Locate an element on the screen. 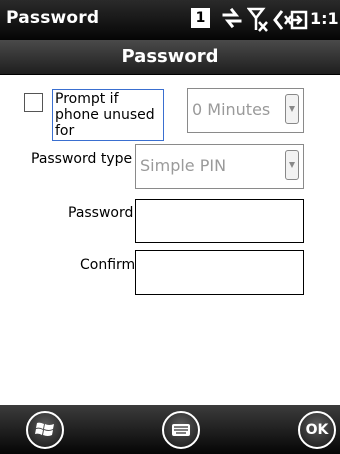 The image size is (340, 454). title-bar: Password is located at coordinates (170, 57).